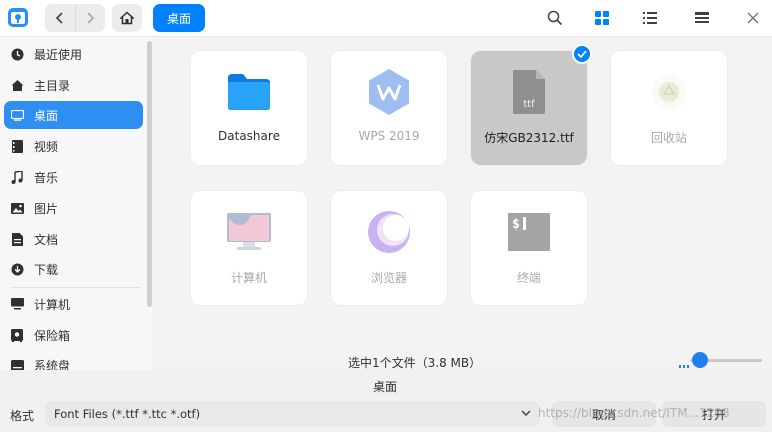 The height and width of the screenshot is (432, 772). I want to click on svg-text: ttf, so click(529, 104).